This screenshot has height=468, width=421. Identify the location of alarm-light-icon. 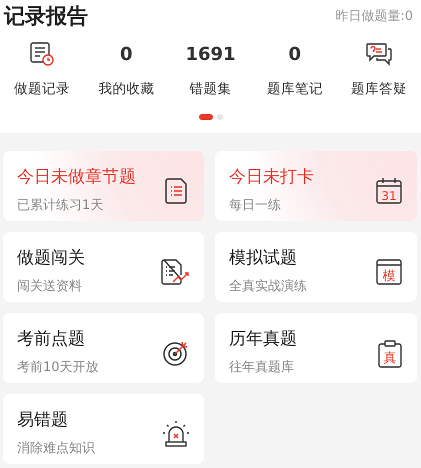
(176, 434).